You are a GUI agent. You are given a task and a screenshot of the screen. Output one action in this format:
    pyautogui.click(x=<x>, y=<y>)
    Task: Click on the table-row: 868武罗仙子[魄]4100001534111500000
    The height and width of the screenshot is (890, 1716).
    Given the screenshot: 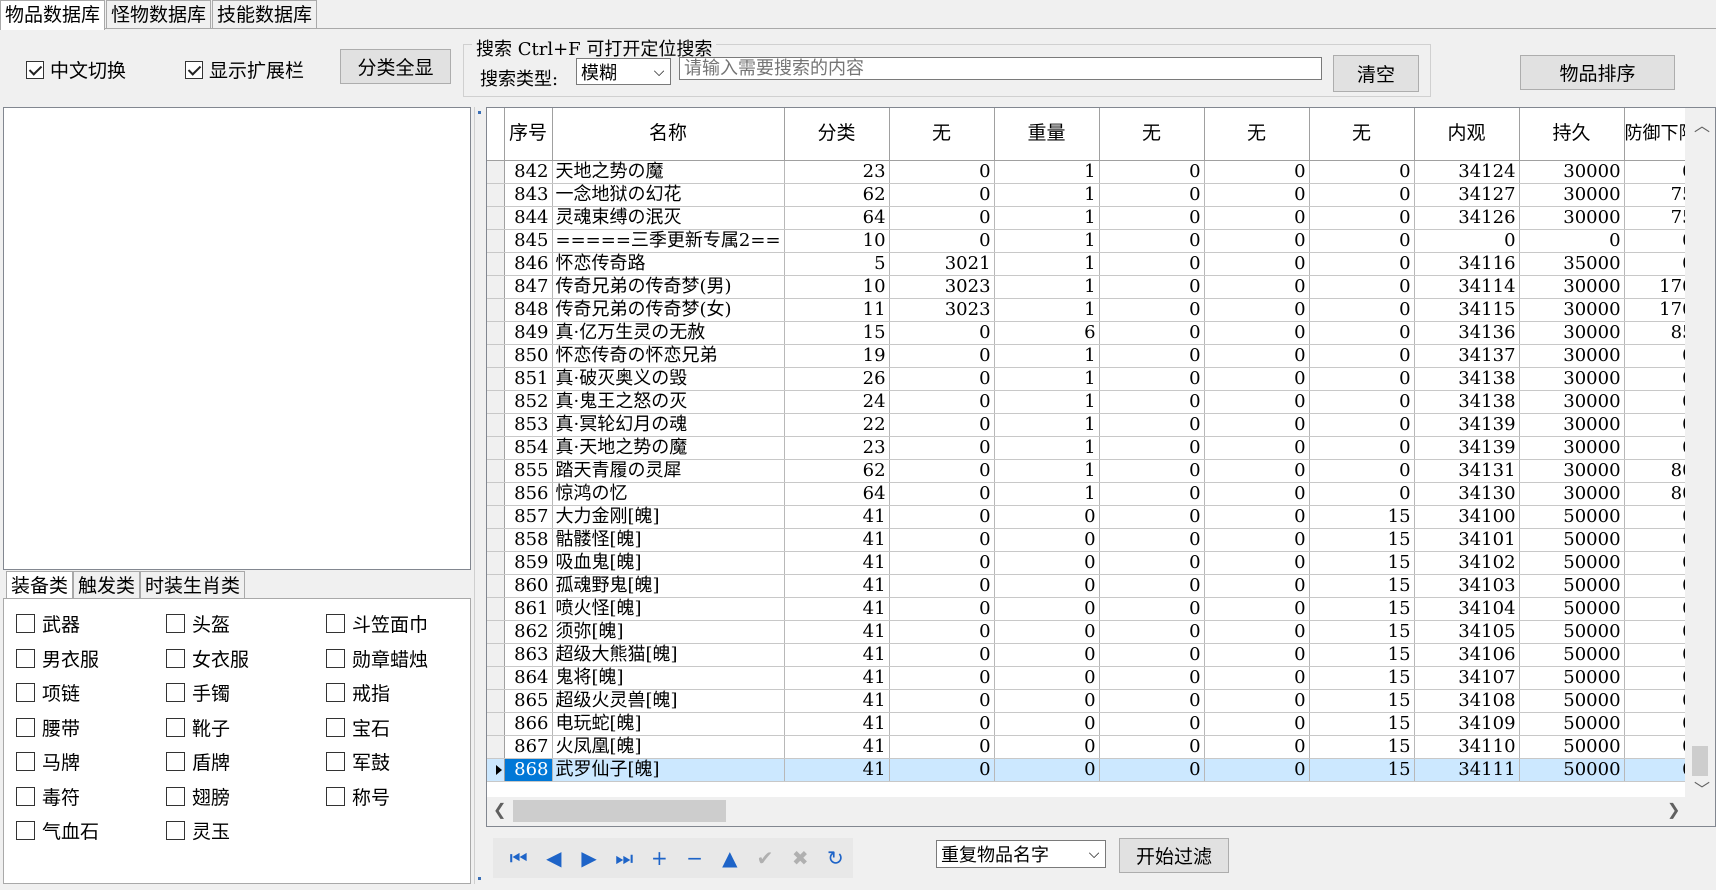 What is the action you would take?
    pyautogui.click(x=1092, y=770)
    